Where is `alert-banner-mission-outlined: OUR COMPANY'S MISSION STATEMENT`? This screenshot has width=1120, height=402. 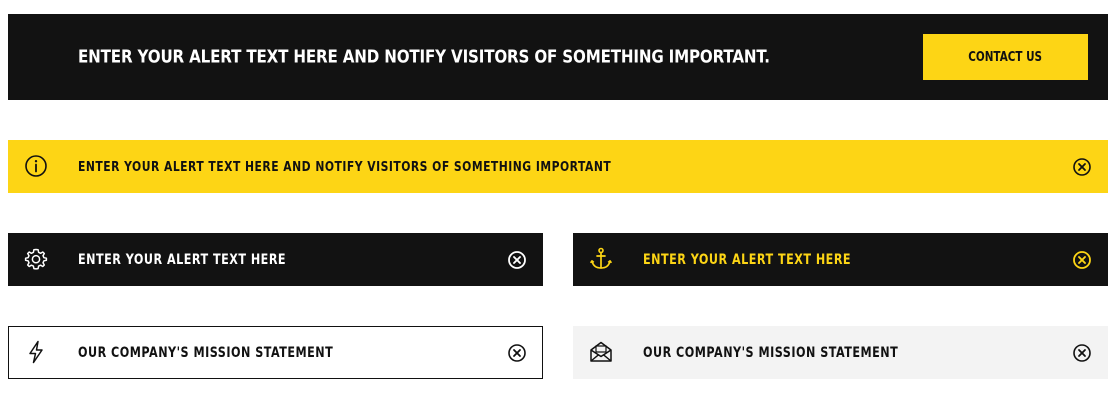 alert-banner-mission-outlined: OUR COMPANY'S MISSION STATEMENT is located at coordinates (275, 352).